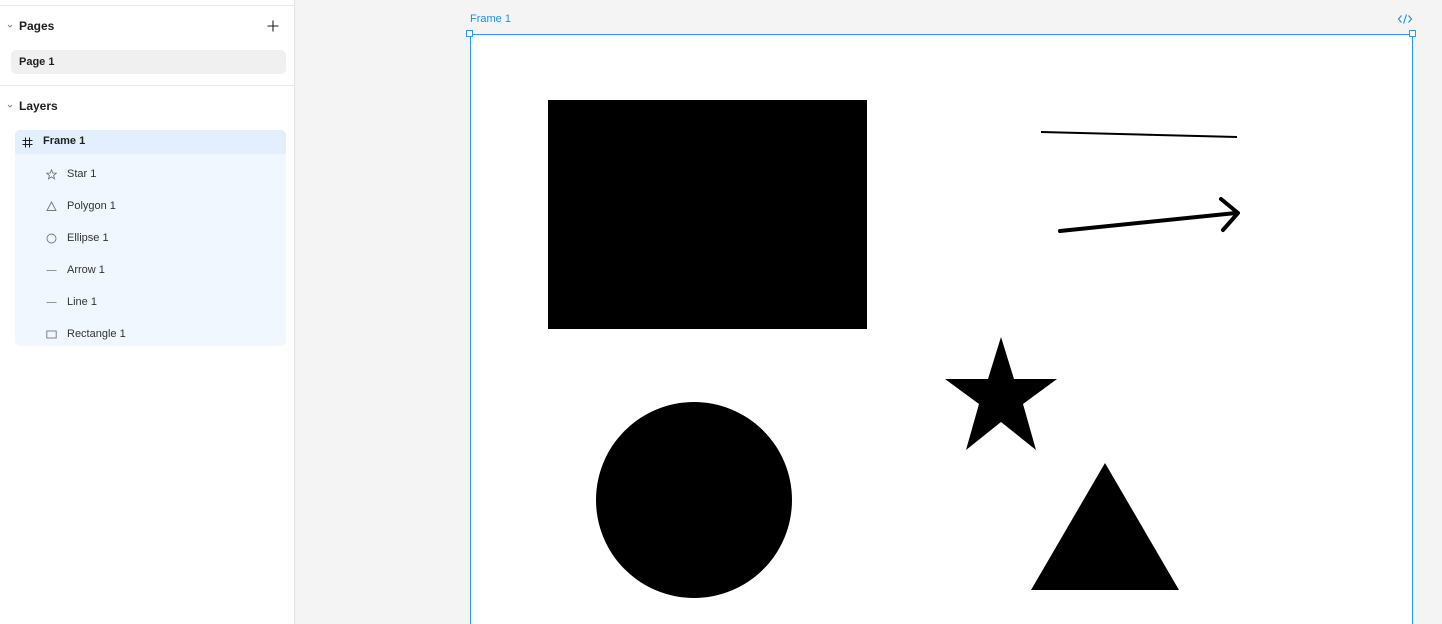 Image resolution: width=1442 pixels, height=624 pixels. What do you see at coordinates (150, 302) in the screenshot?
I see `layer-item-line: Line 1` at bounding box center [150, 302].